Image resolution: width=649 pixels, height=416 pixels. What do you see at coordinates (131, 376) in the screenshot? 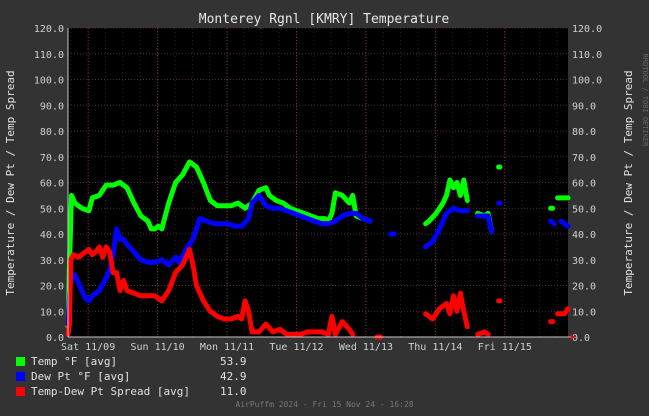
I see `legend-item-dewpt: Dew Pt °F [avg] 42.9` at bounding box center [131, 376].